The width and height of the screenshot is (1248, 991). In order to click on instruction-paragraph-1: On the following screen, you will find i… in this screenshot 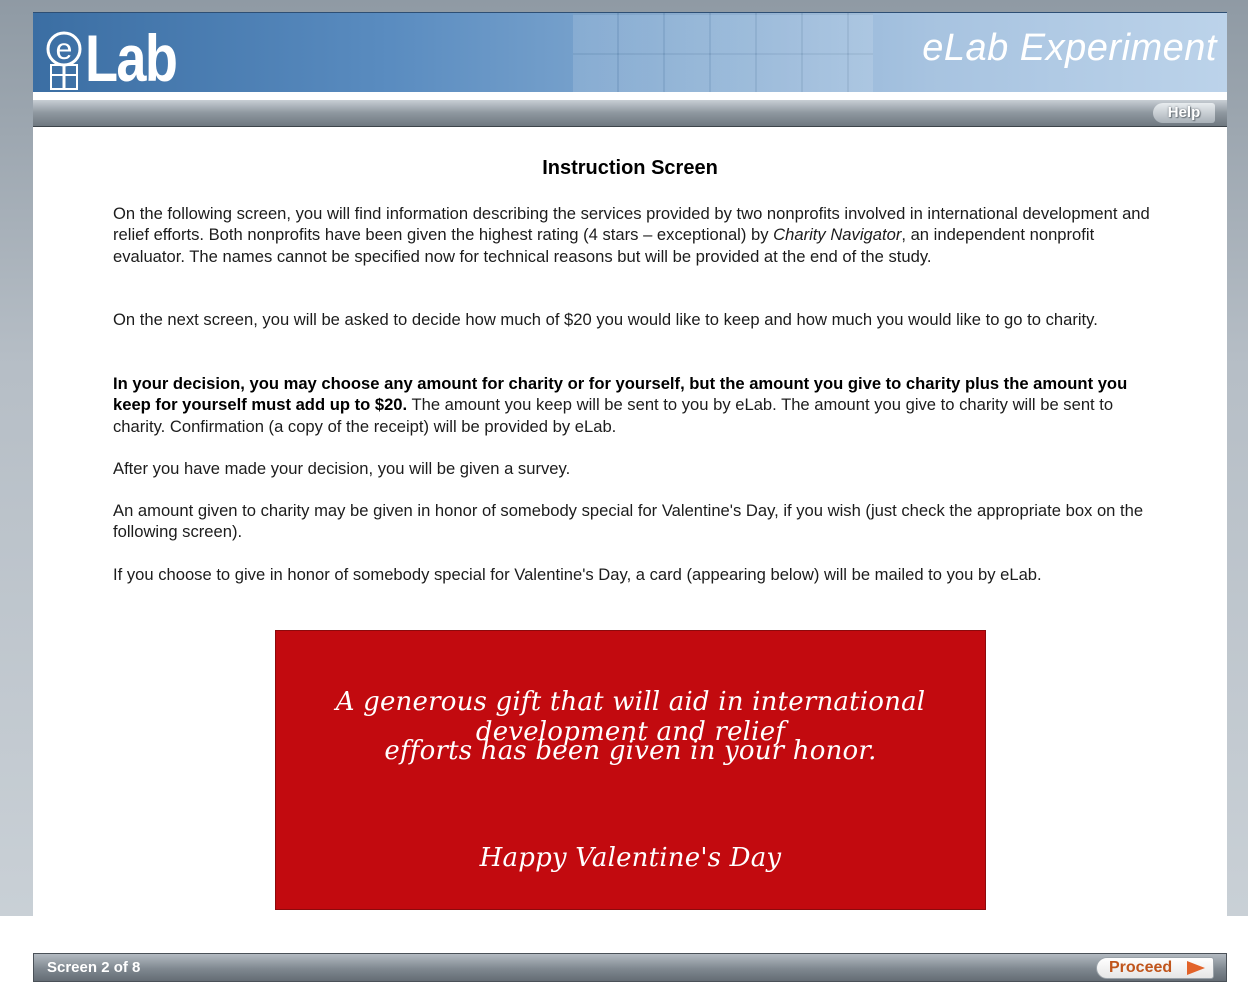, I will do `click(633, 235)`.